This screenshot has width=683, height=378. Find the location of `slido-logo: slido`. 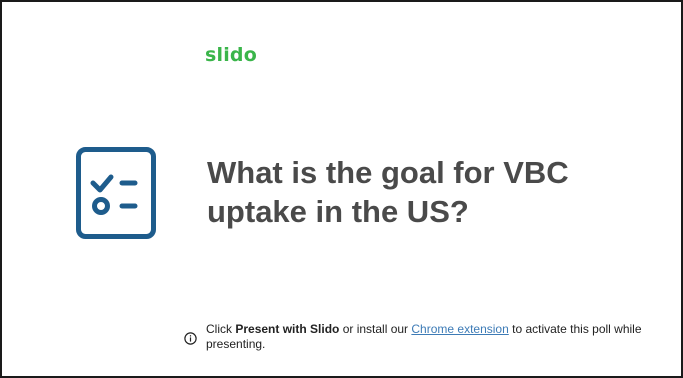

slido-logo: slido is located at coordinates (231, 55).